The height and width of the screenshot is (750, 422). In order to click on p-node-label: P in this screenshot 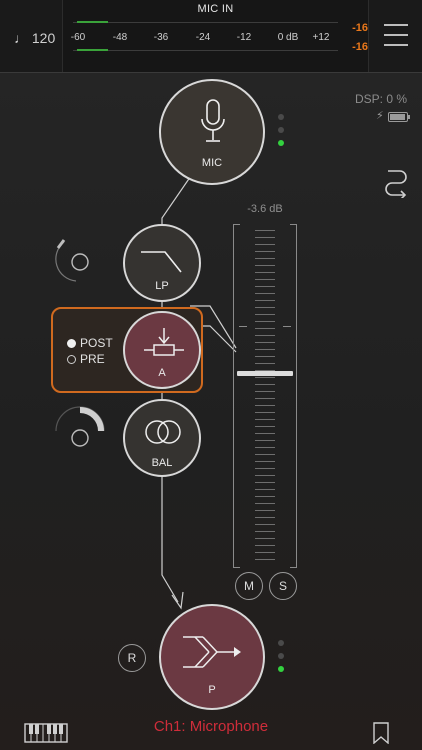, I will do `click(212, 690)`.